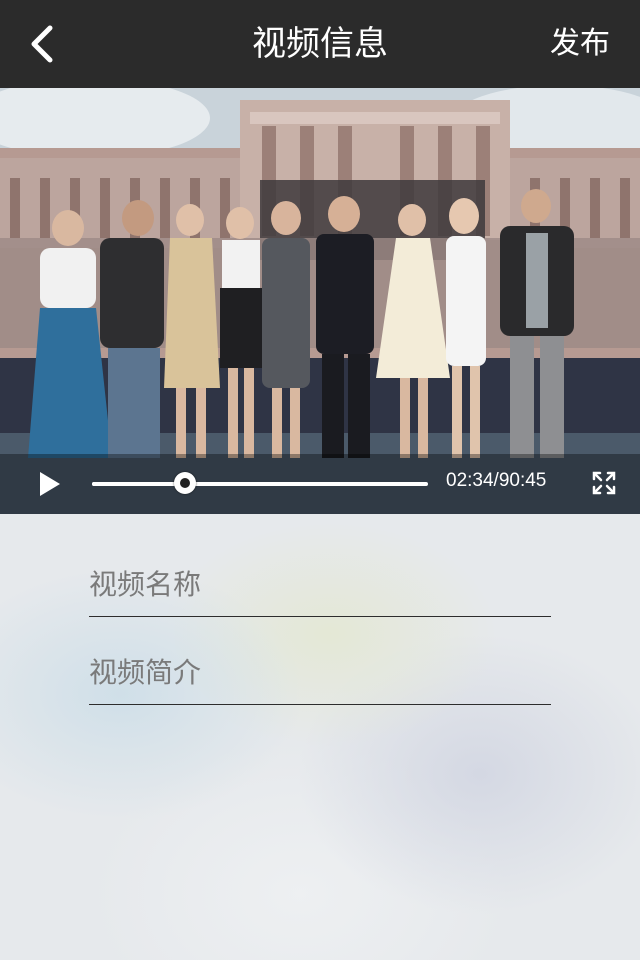 This screenshot has height=960, width=640. What do you see at coordinates (604, 483) in the screenshot?
I see `fullscreen-icon` at bounding box center [604, 483].